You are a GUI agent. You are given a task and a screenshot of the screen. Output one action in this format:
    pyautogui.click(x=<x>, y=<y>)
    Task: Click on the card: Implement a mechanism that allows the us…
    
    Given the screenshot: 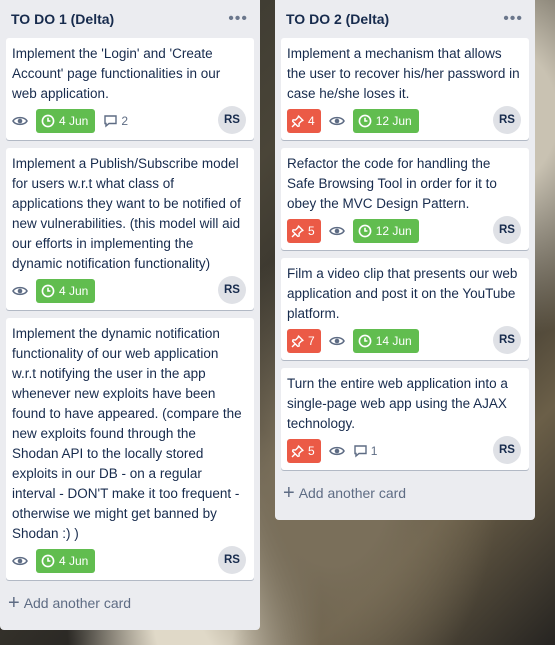 What is the action you would take?
    pyautogui.click(x=405, y=89)
    